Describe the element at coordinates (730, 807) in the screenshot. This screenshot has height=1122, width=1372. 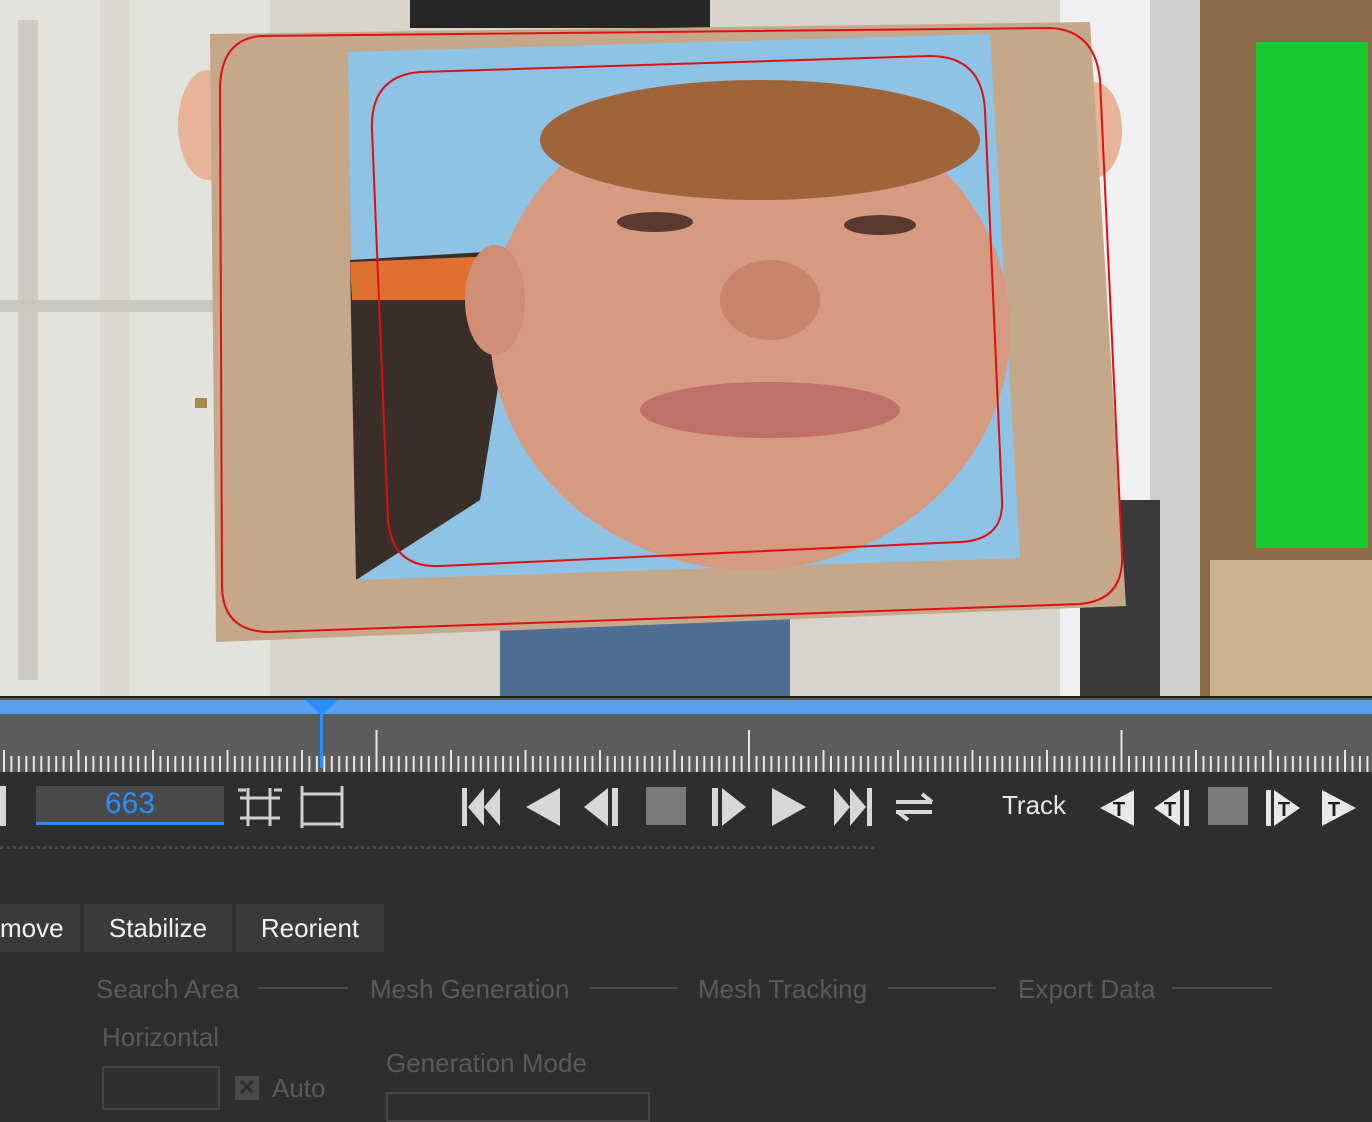
I see `step-forward-icon` at that location.